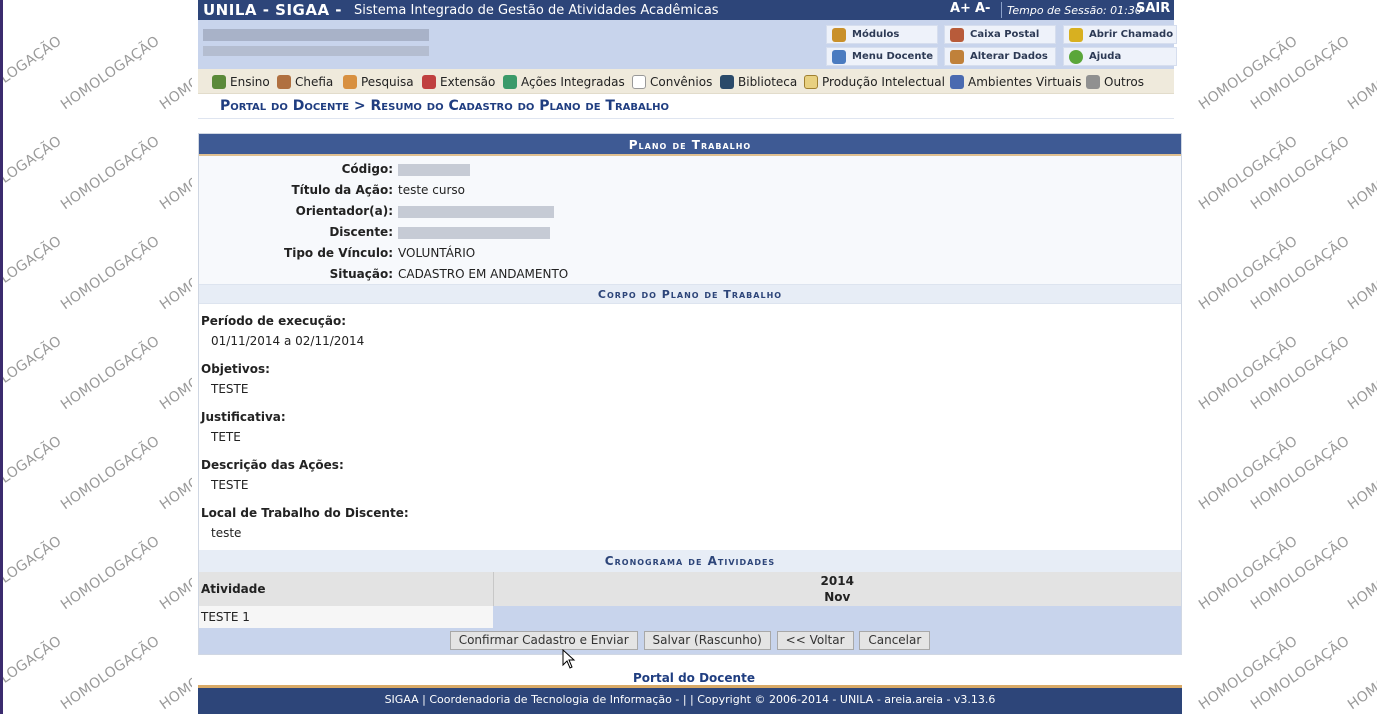 This screenshot has width=1377, height=714. I want to click on logout-button: SAIR, so click(1153, 8).